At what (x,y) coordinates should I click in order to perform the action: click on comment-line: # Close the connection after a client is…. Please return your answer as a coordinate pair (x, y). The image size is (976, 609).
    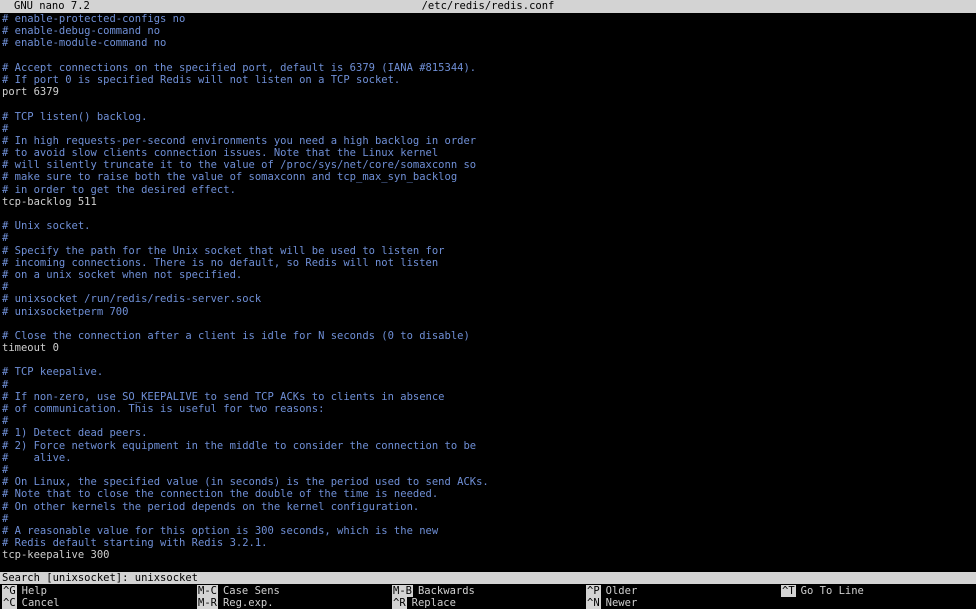
    Looking at the image, I should click on (236, 335).